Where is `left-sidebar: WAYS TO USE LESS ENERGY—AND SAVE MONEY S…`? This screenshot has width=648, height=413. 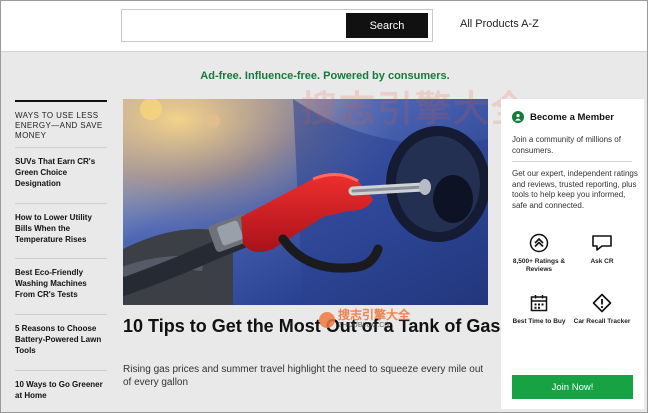 left-sidebar: WAYS TO USE LESS ENERGY—AND SAVE MONEY S… is located at coordinates (61, 255).